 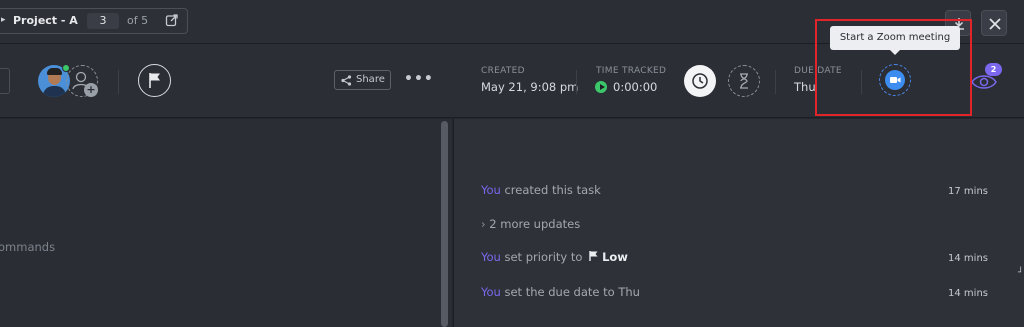 What do you see at coordinates (530, 87) in the screenshot?
I see `created-value: May 21, 9:08 pm` at bounding box center [530, 87].